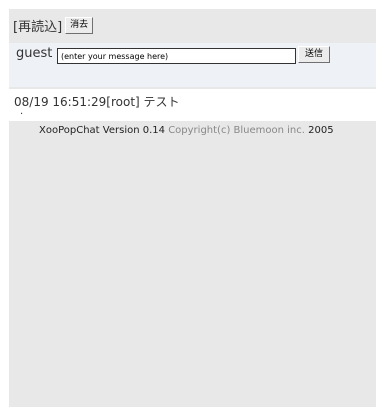 The height and width of the screenshot is (409, 376). I want to click on footer-copyright: Copyright(c) Bluemoon inc., so click(236, 130).